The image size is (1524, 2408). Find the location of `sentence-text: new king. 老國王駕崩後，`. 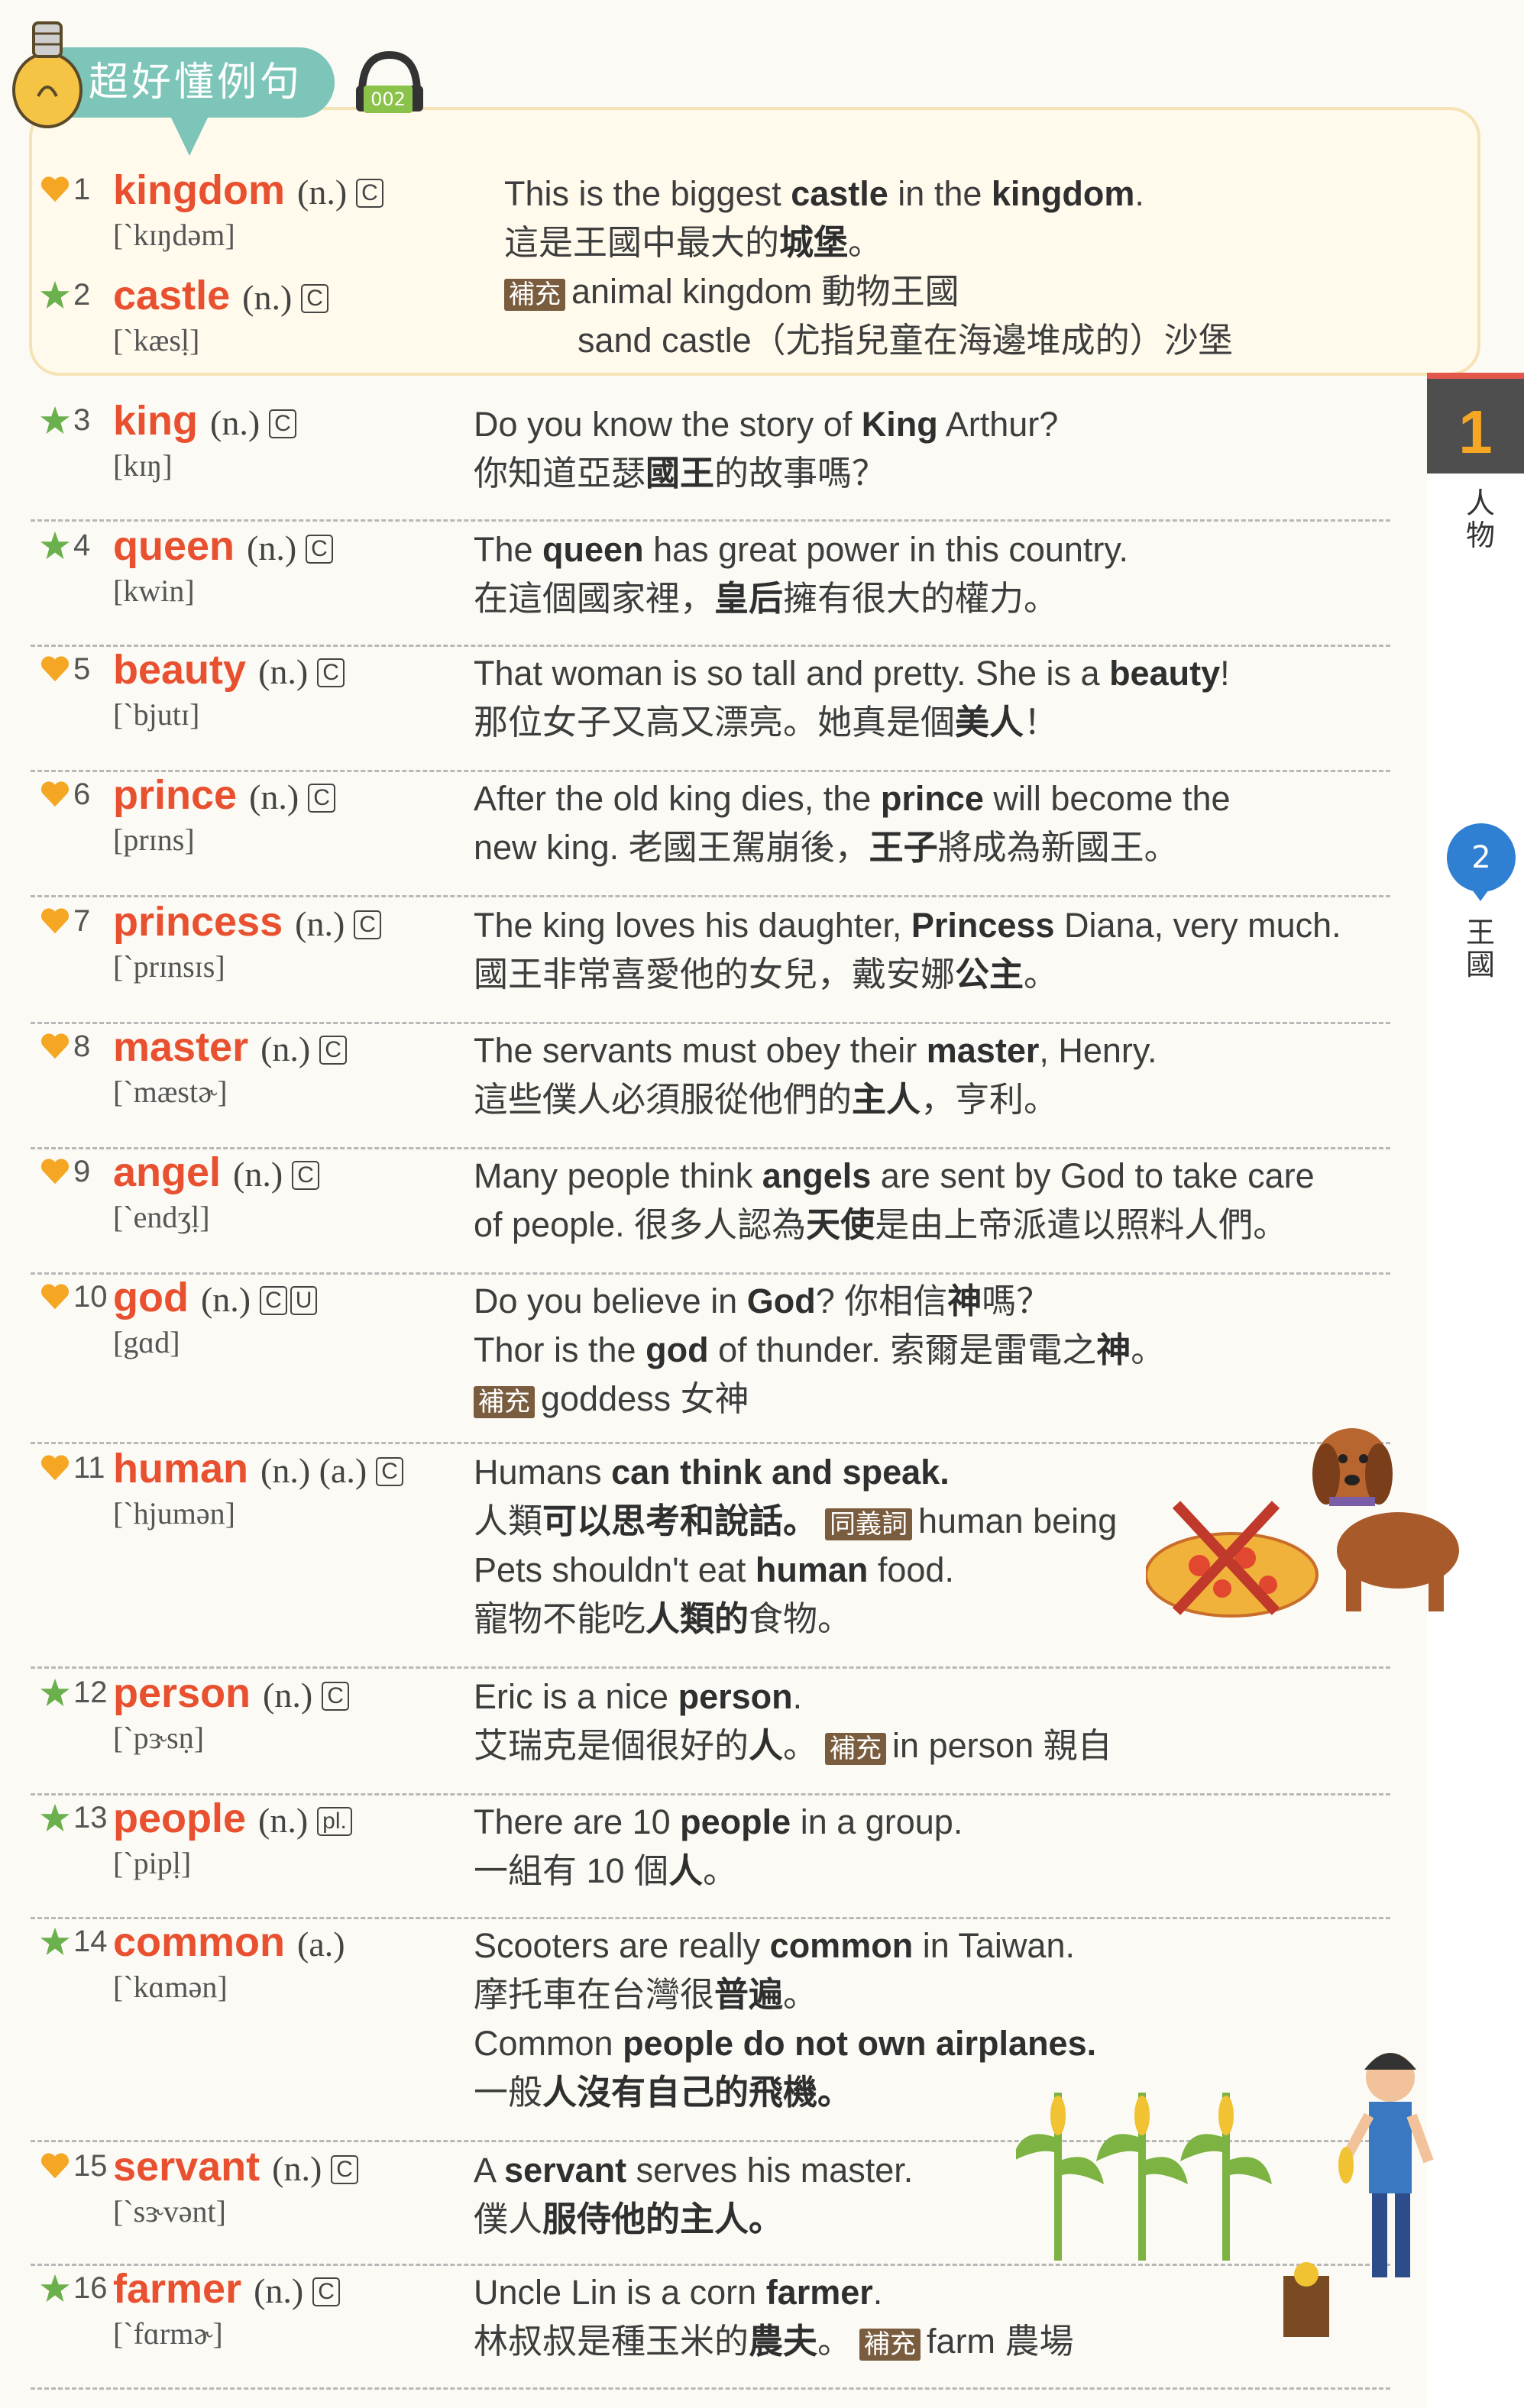

sentence-text: new king. 老國王駕崩後， is located at coordinates (671, 847).